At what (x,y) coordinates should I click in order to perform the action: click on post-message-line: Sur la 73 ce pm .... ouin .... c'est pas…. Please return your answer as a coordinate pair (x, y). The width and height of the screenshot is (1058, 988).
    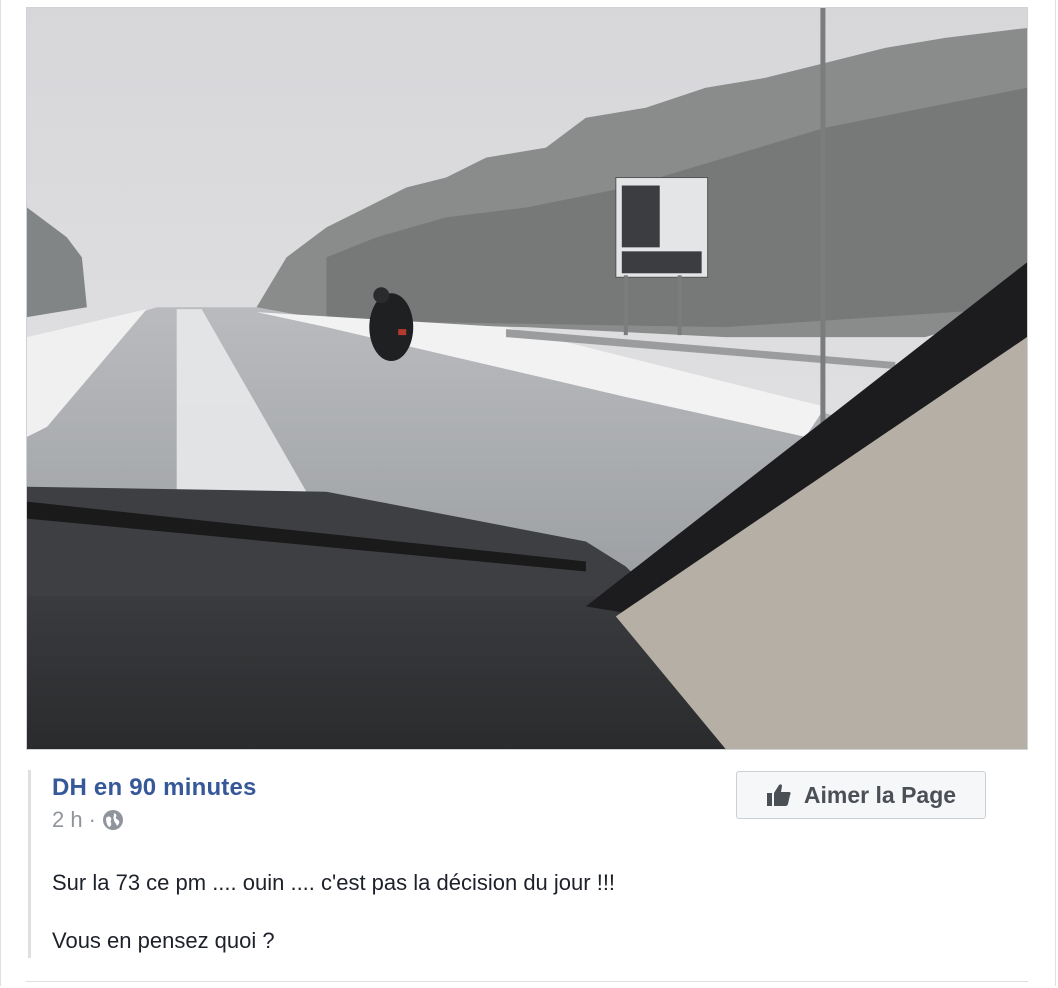
    Looking at the image, I should click on (334, 882).